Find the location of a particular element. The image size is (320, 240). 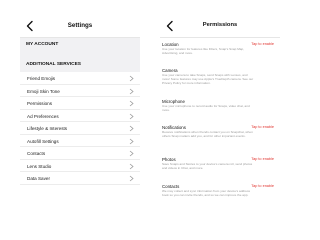

settings-item-label: Contacts is located at coordinates (36, 153).